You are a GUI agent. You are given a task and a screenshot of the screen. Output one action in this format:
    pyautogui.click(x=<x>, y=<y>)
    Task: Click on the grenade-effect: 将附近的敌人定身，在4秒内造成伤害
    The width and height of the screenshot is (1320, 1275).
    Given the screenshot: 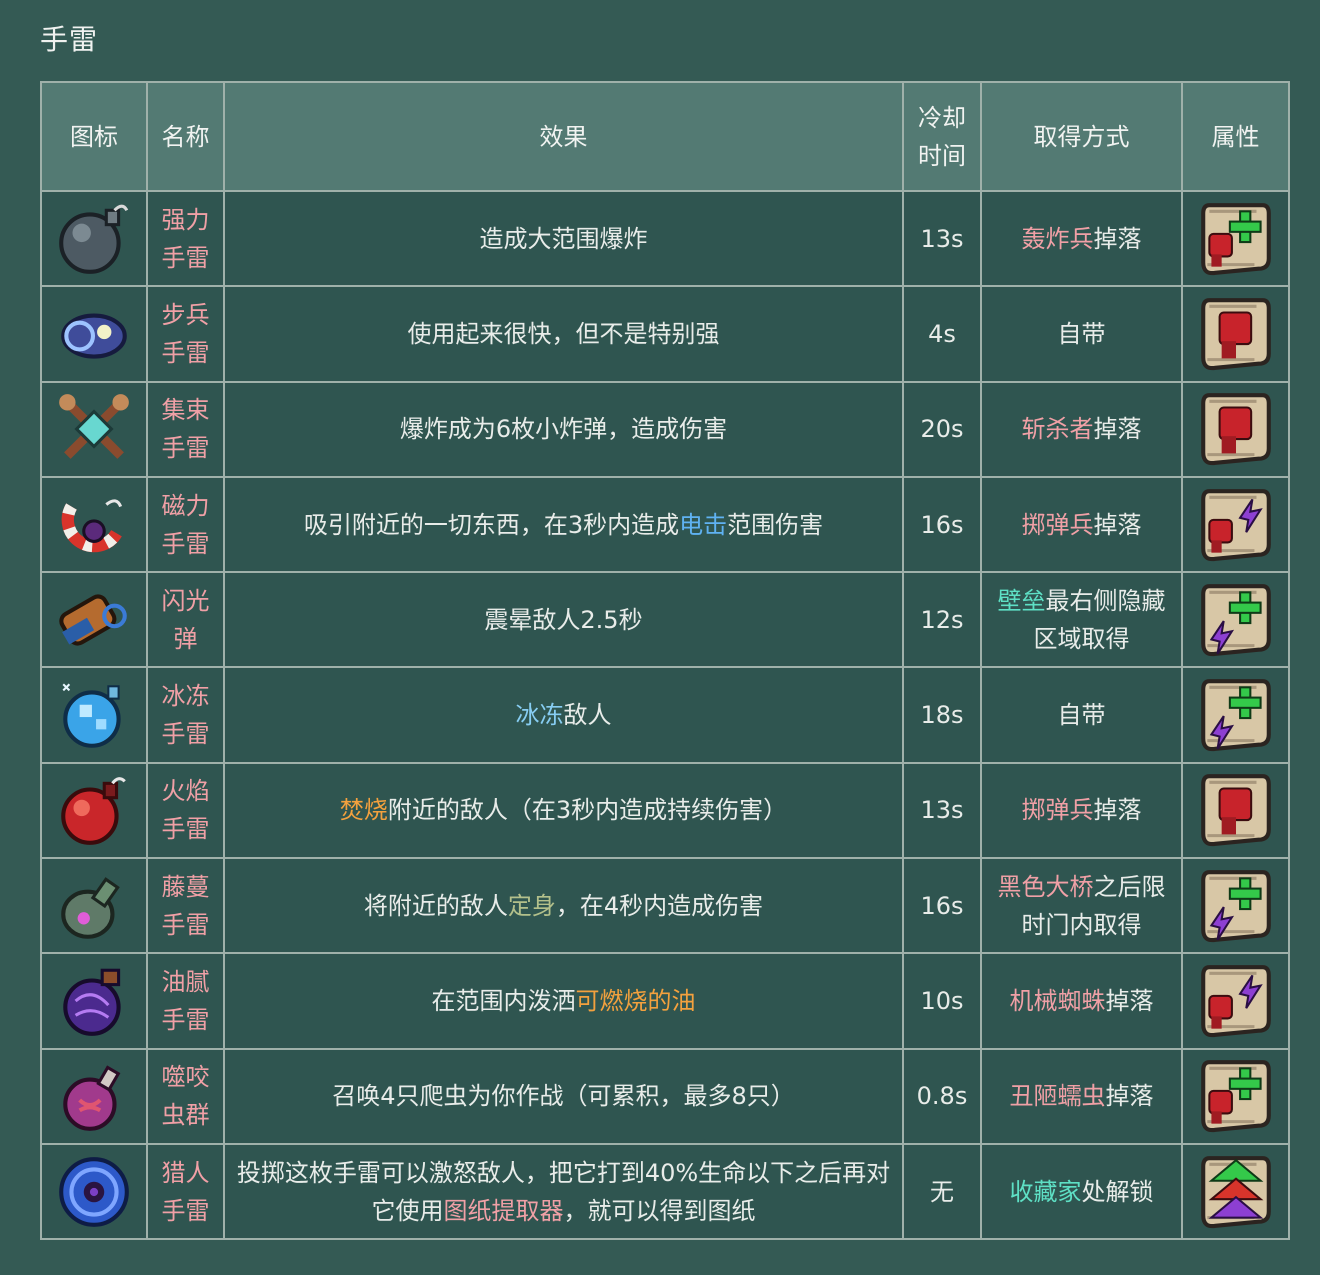 What is the action you would take?
    pyautogui.click(x=563, y=906)
    